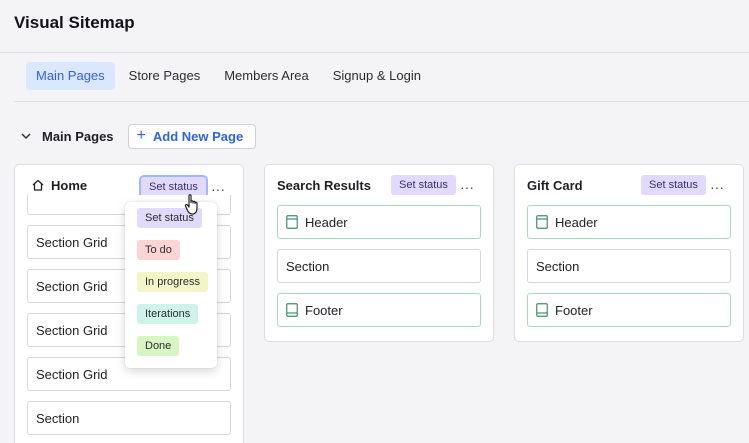  What do you see at coordinates (555, 185) in the screenshot?
I see `card-title: Gift Card` at bounding box center [555, 185].